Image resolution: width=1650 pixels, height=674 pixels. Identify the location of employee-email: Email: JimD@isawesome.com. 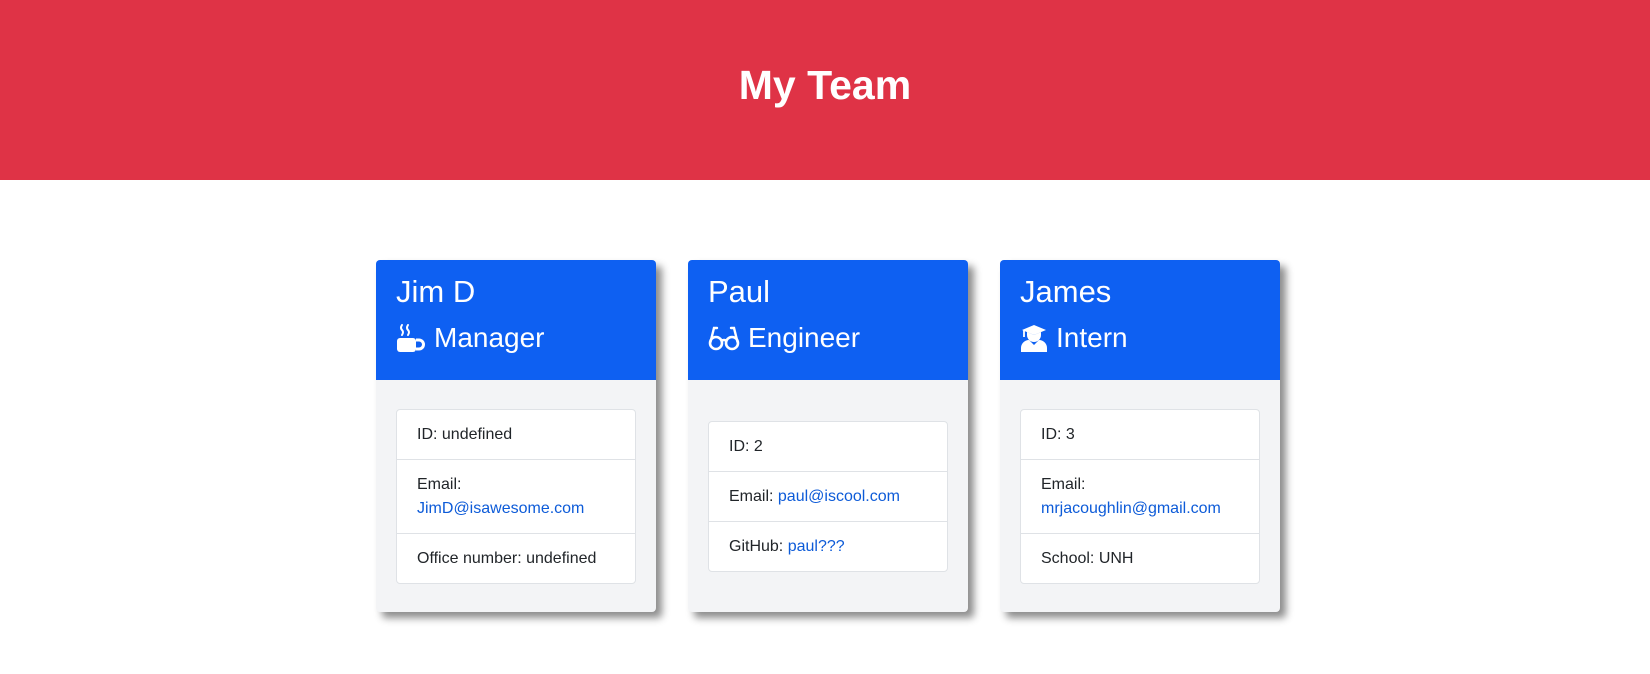
(516, 495).